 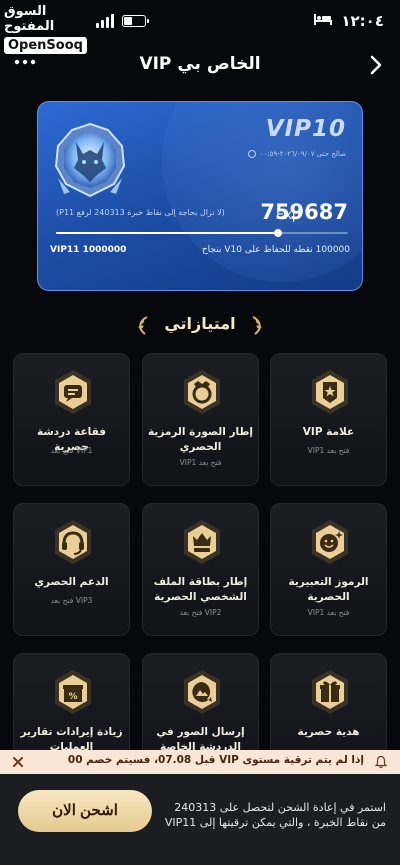 I want to click on revenue-gift-icon: %, so click(x=73, y=692).